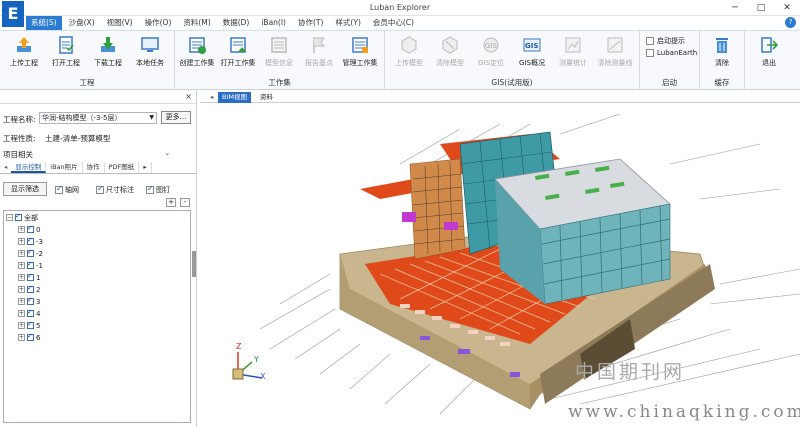  Describe the element at coordinates (393, 23) in the screenshot. I see `menu-tab-member: 会员中心(C)` at that location.